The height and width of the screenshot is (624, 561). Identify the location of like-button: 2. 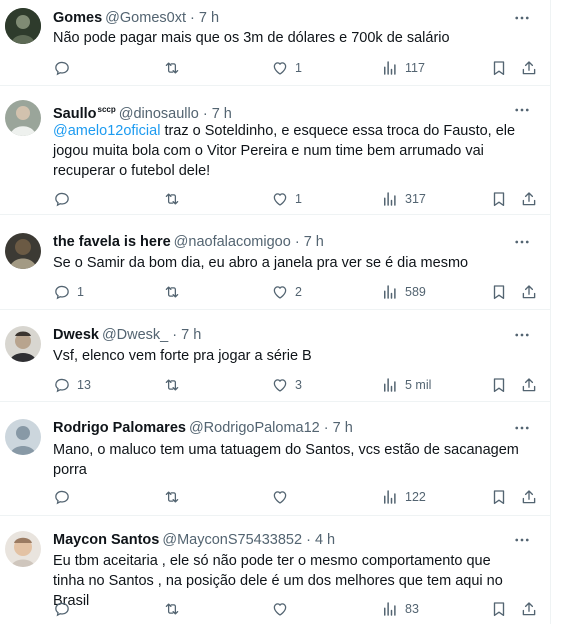
(286, 292).